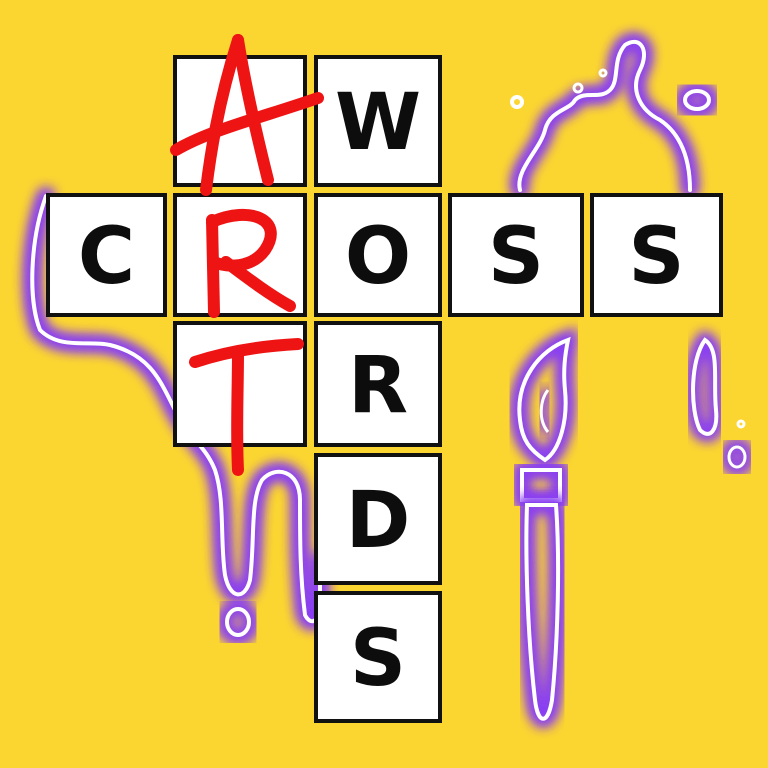  I want to click on letter-w: W, so click(378, 123).